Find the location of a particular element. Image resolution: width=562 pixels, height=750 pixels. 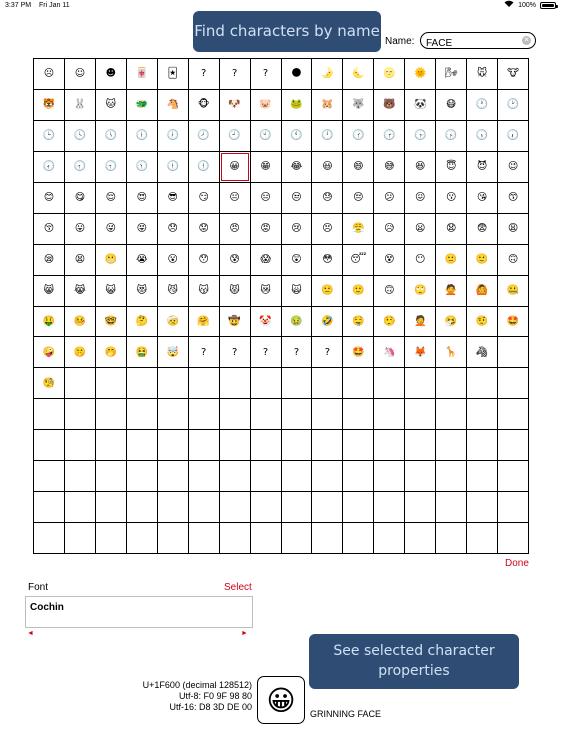

character-cell: 🦓 is located at coordinates (483, 353).